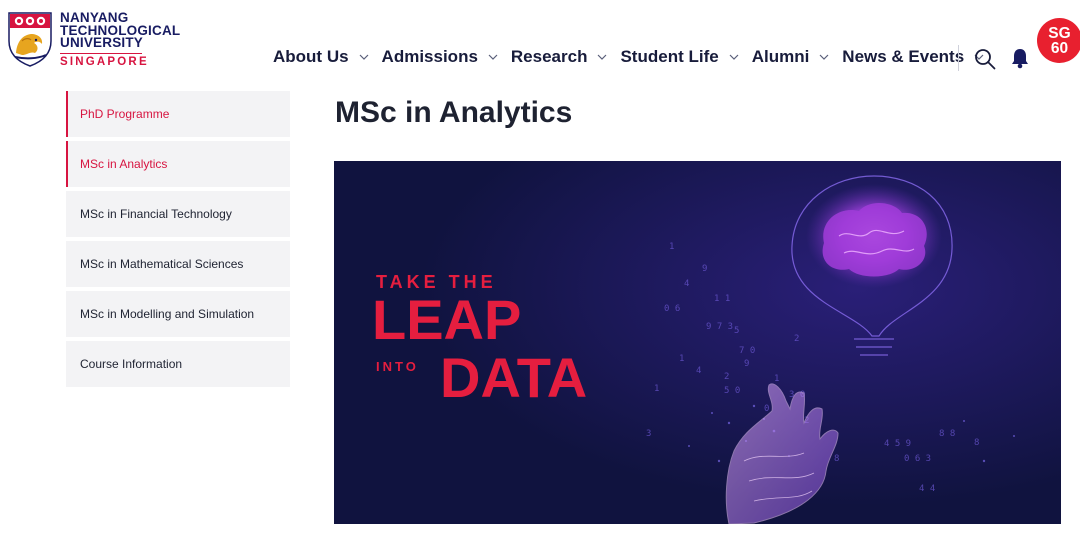 Image resolution: width=1080 pixels, height=535 pixels. I want to click on nav-divider, so click(958, 58).